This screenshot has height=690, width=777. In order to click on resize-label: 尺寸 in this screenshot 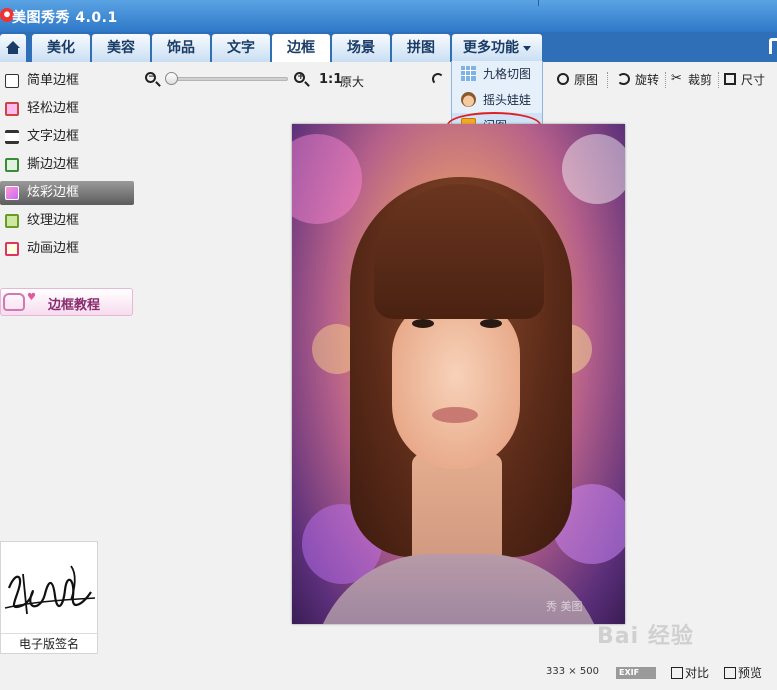, I will do `click(753, 80)`.